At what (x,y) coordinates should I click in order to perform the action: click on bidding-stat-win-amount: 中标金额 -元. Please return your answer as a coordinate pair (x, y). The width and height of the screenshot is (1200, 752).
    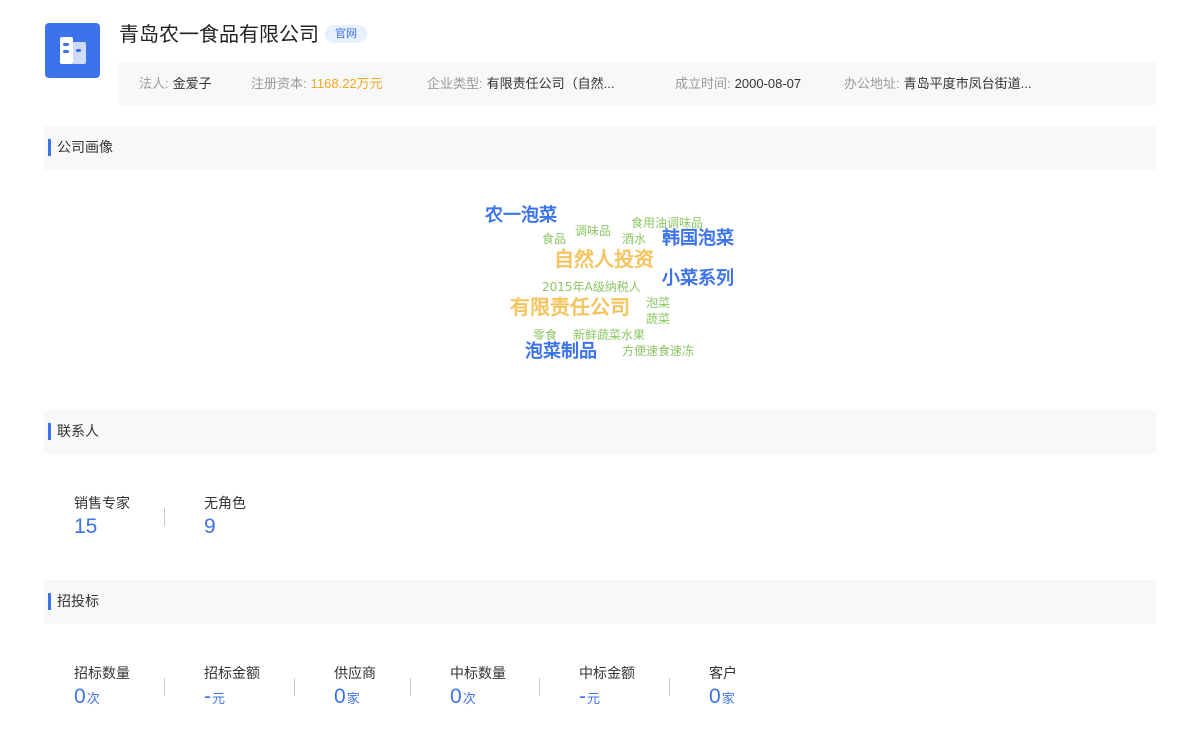
    Looking at the image, I should click on (607, 686).